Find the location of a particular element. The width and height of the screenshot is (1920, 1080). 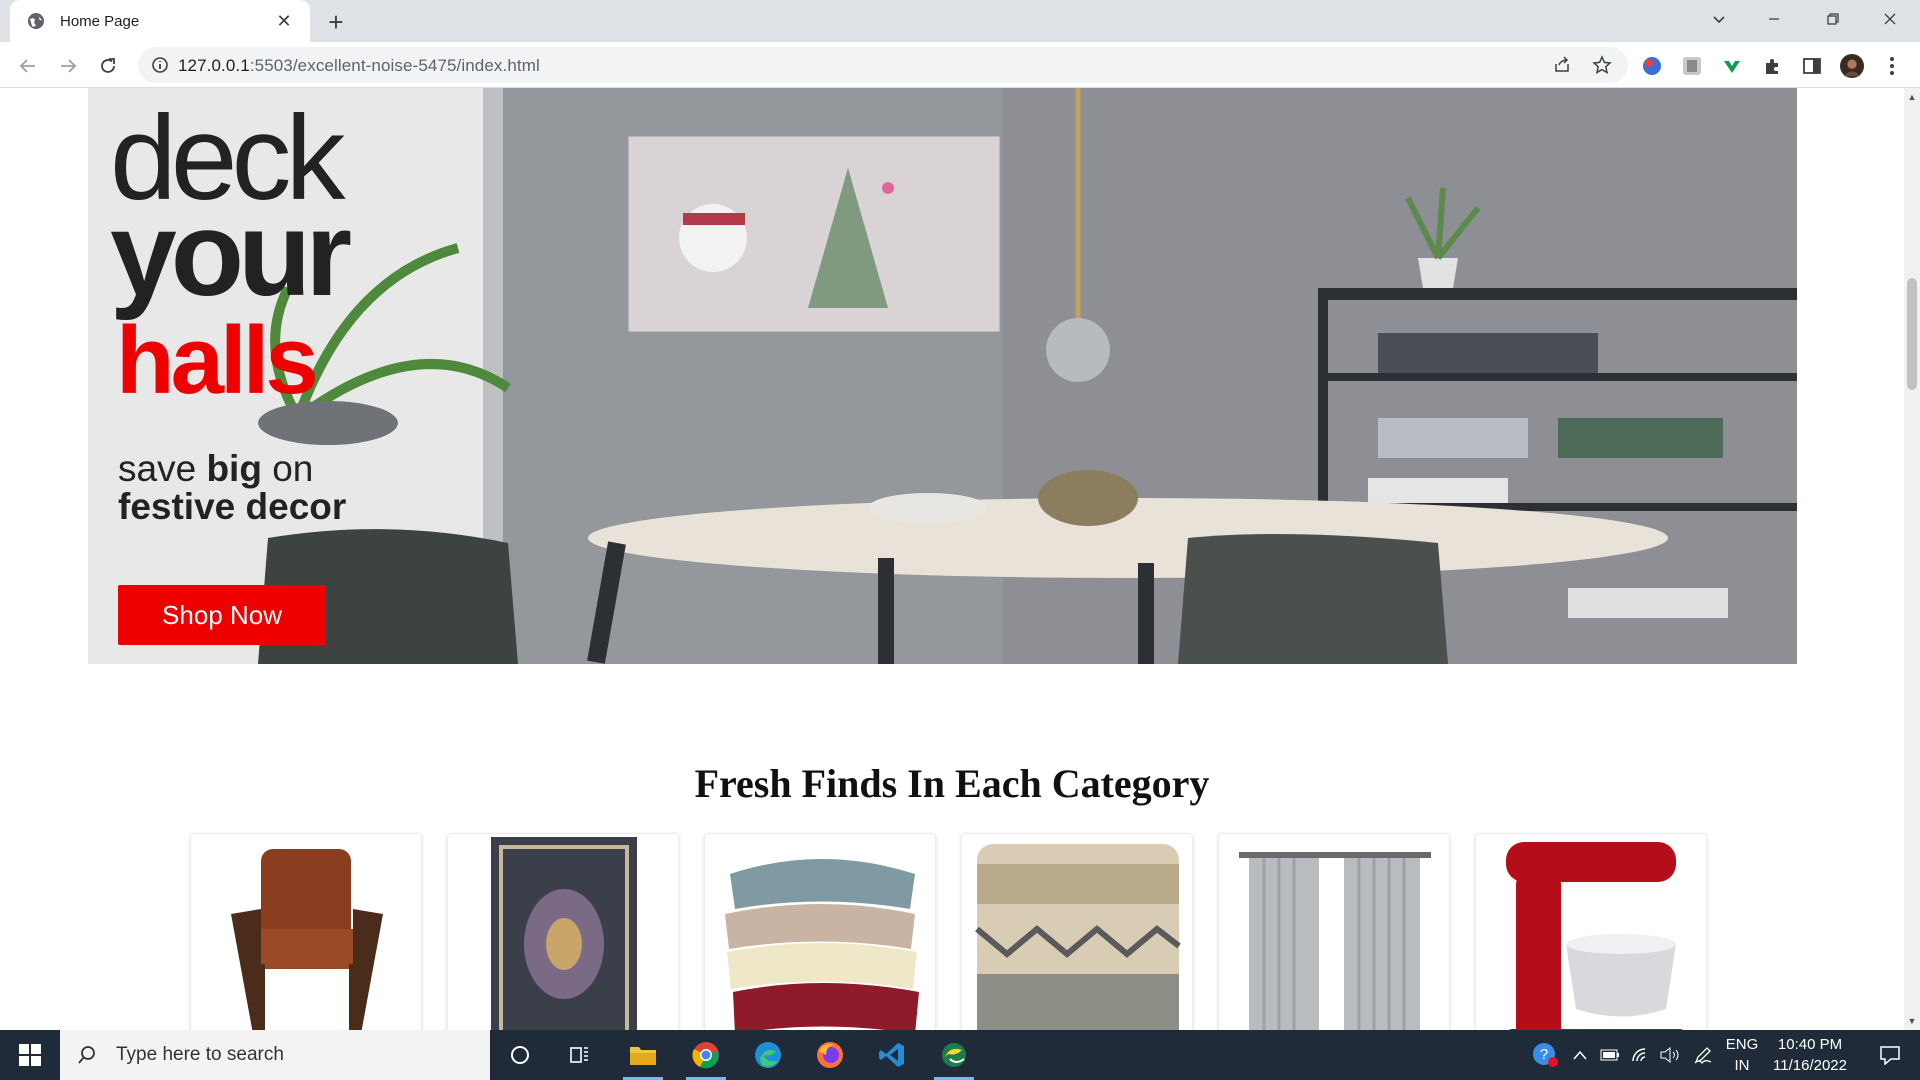

restore-button is located at coordinates (1833, 19).